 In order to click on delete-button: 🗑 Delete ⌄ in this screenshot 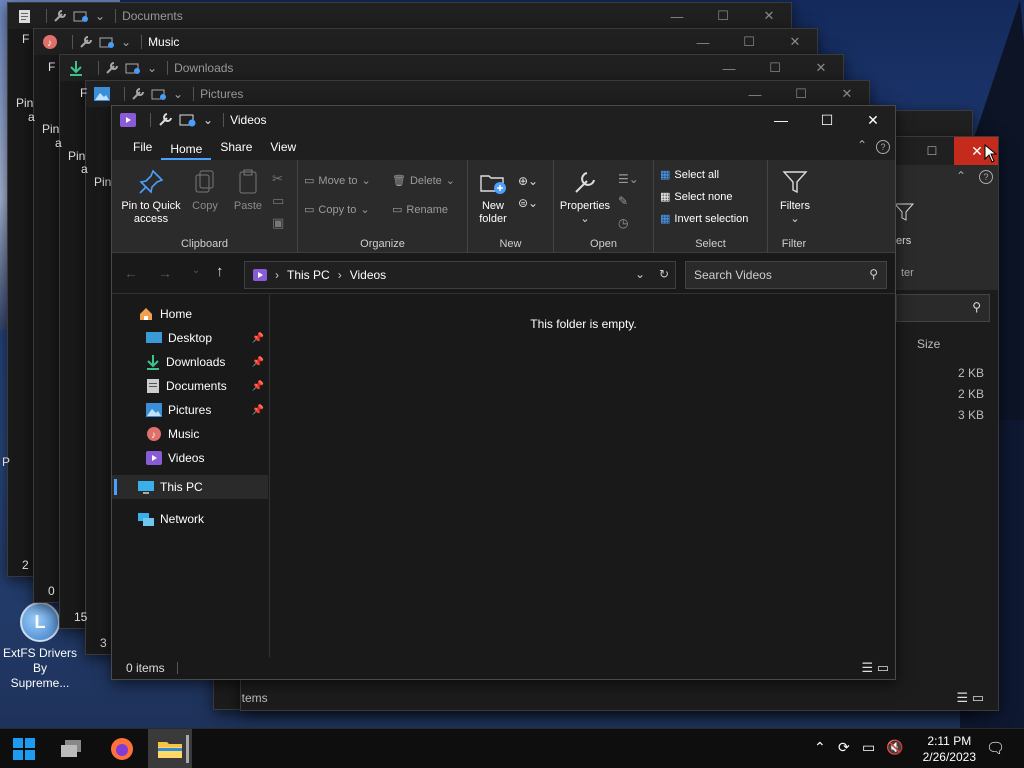, I will do `click(423, 181)`.